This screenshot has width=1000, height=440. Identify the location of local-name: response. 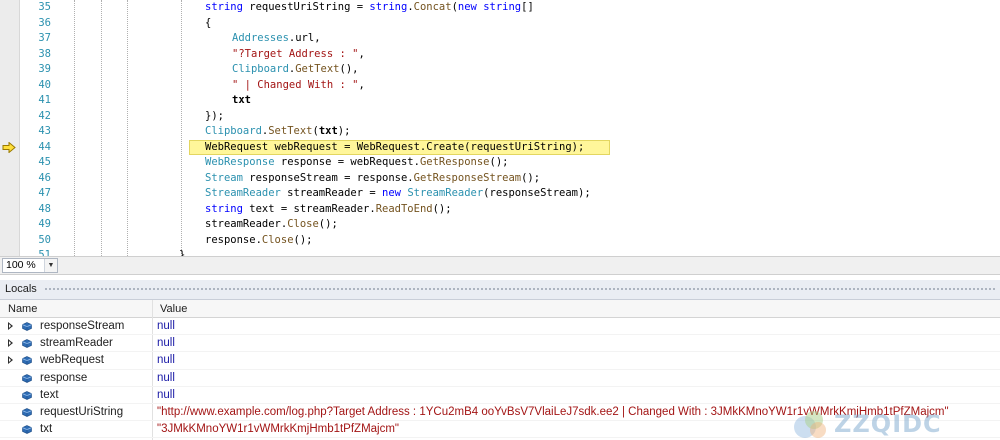
(64, 377).